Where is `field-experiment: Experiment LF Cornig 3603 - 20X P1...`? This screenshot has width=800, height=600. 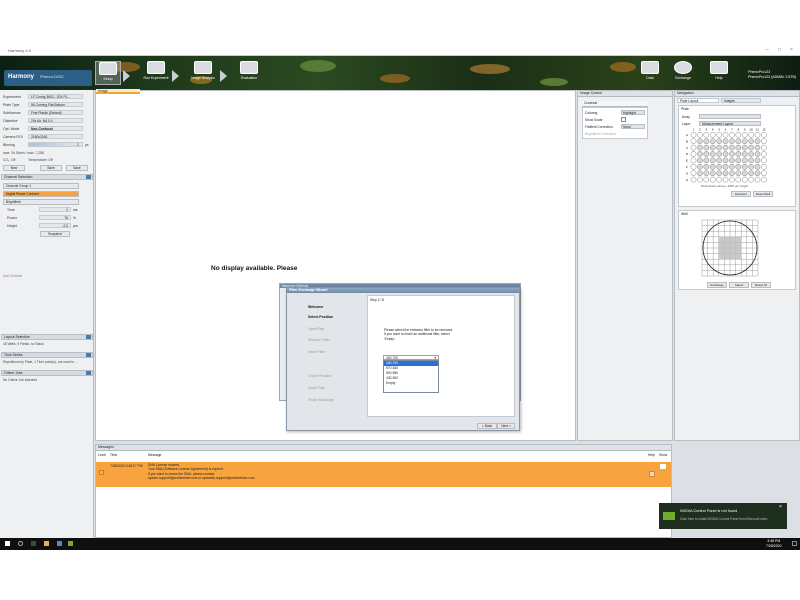
field-experiment: Experiment LF Cornig 3603 - 20X P1... is located at coordinates (47, 97).